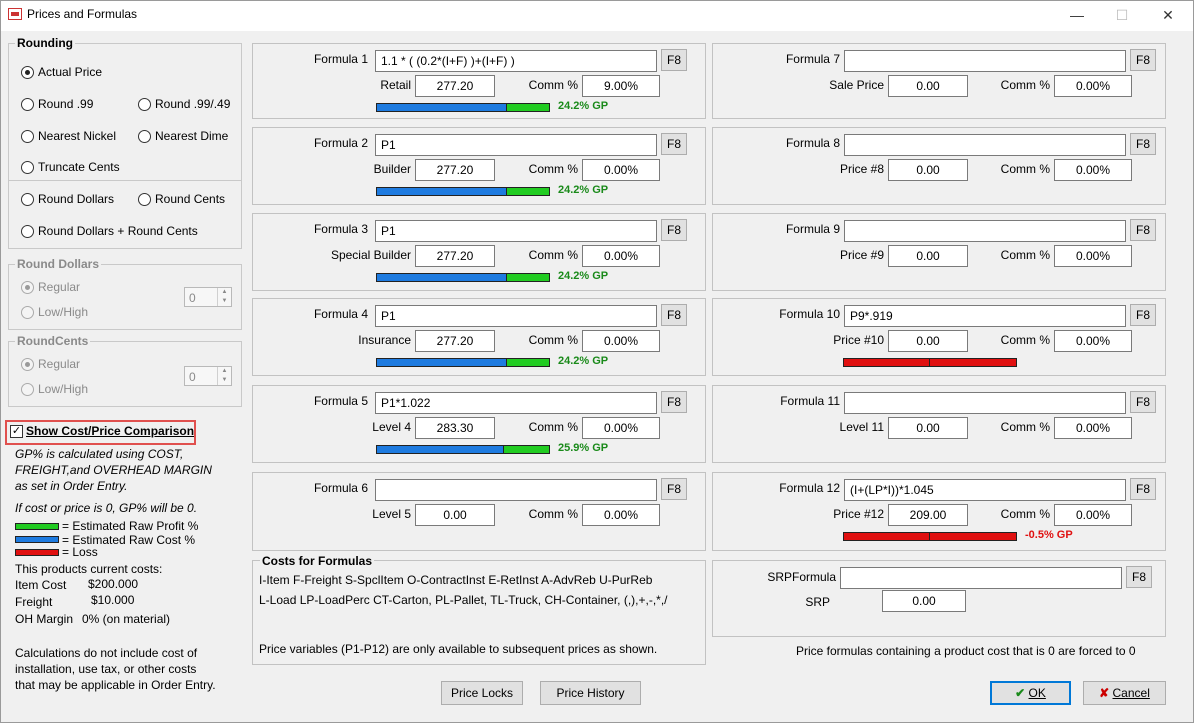  I want to click on formula-7-comm-input: 0.00%, so click(1093, 86).